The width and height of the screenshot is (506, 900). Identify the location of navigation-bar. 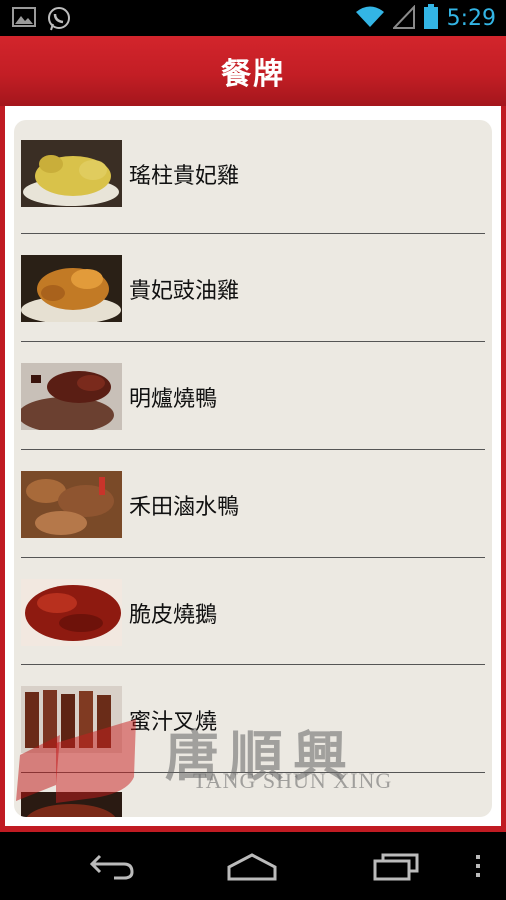
(253, 866).